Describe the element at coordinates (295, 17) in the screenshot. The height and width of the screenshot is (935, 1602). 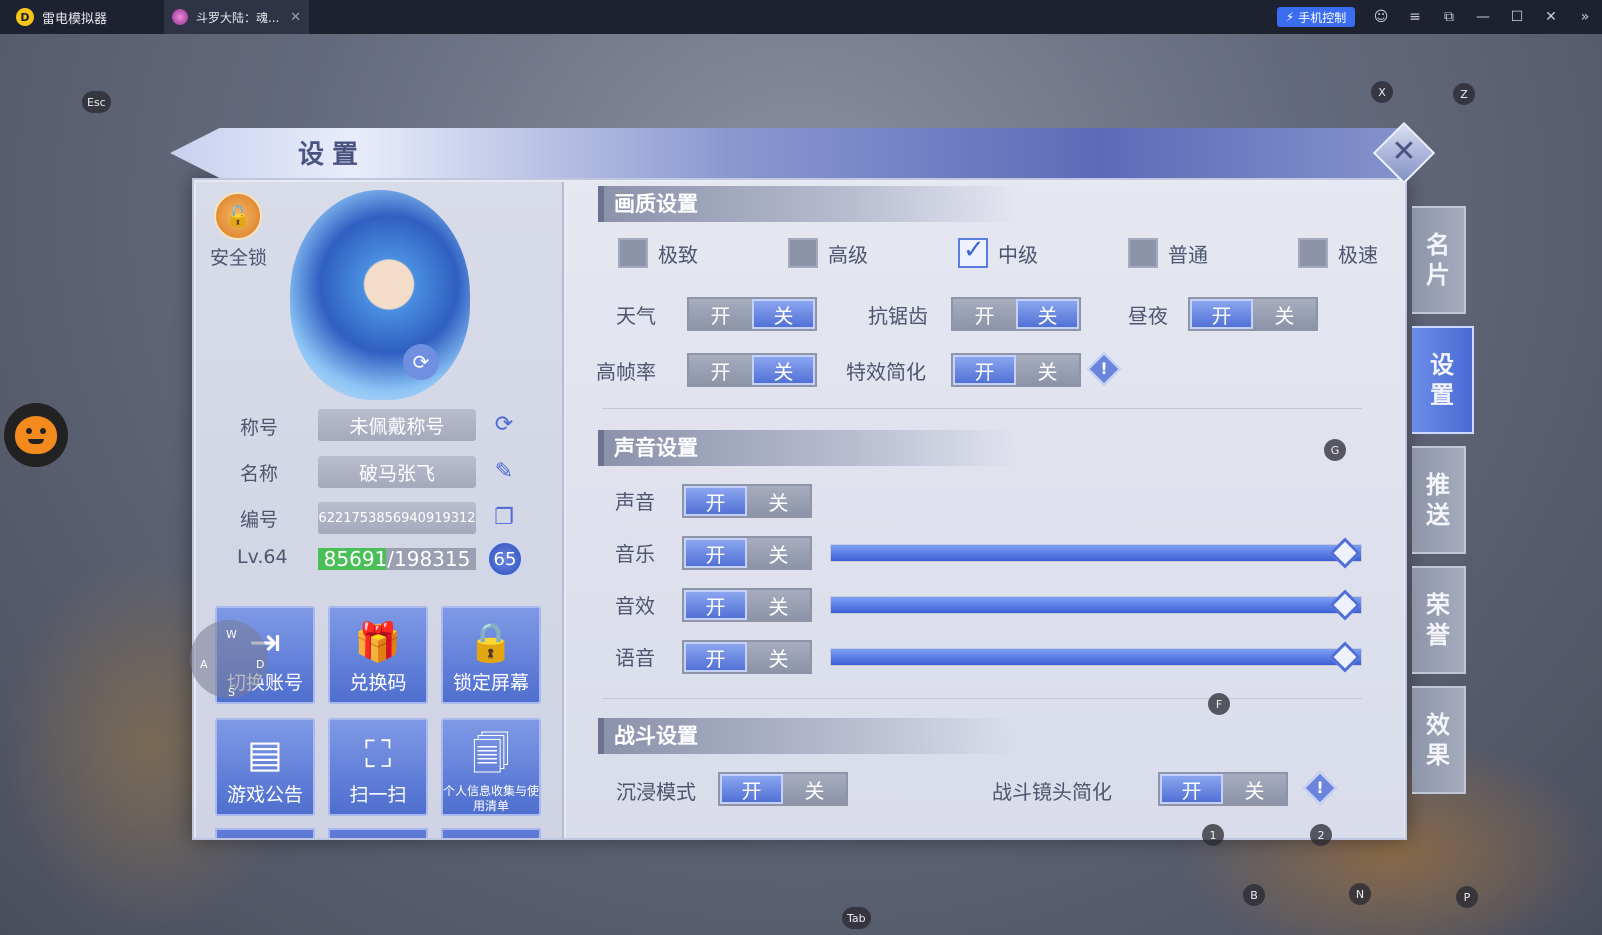
I see `tab-close-icon: ✕` at that location.